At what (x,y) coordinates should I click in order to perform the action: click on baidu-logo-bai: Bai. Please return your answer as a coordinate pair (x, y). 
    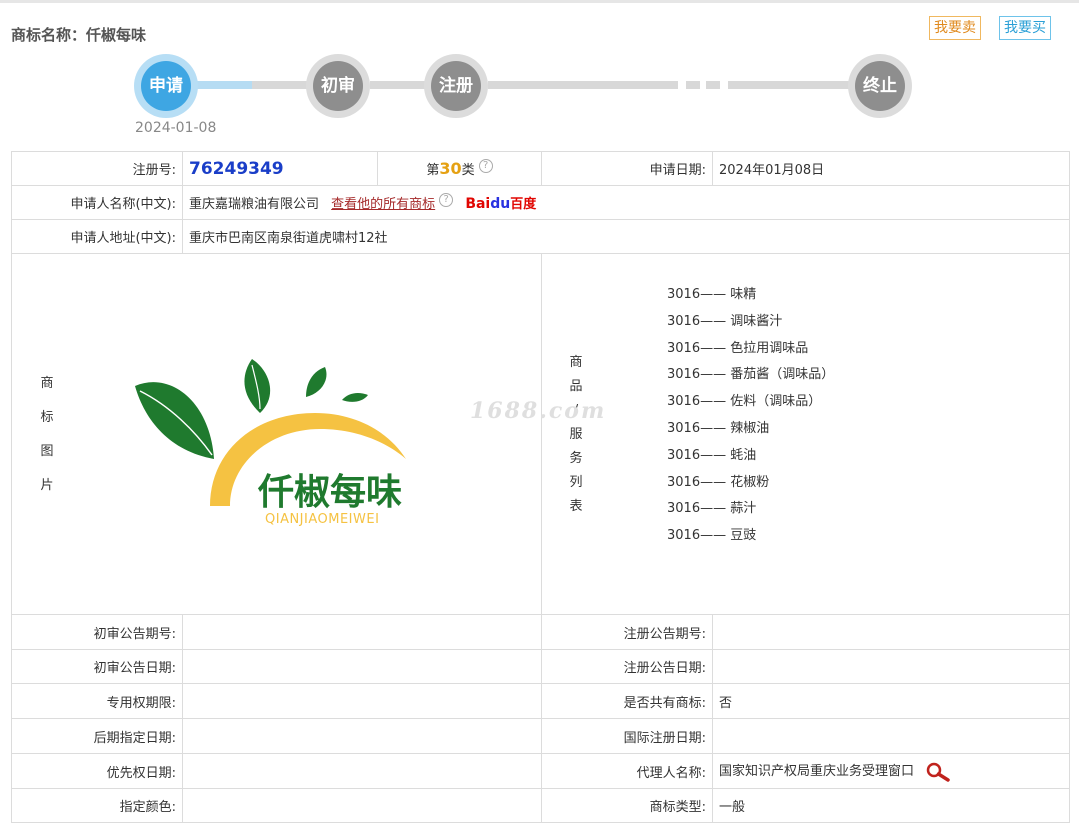
    Looking at the image, I should click on (478, 204).